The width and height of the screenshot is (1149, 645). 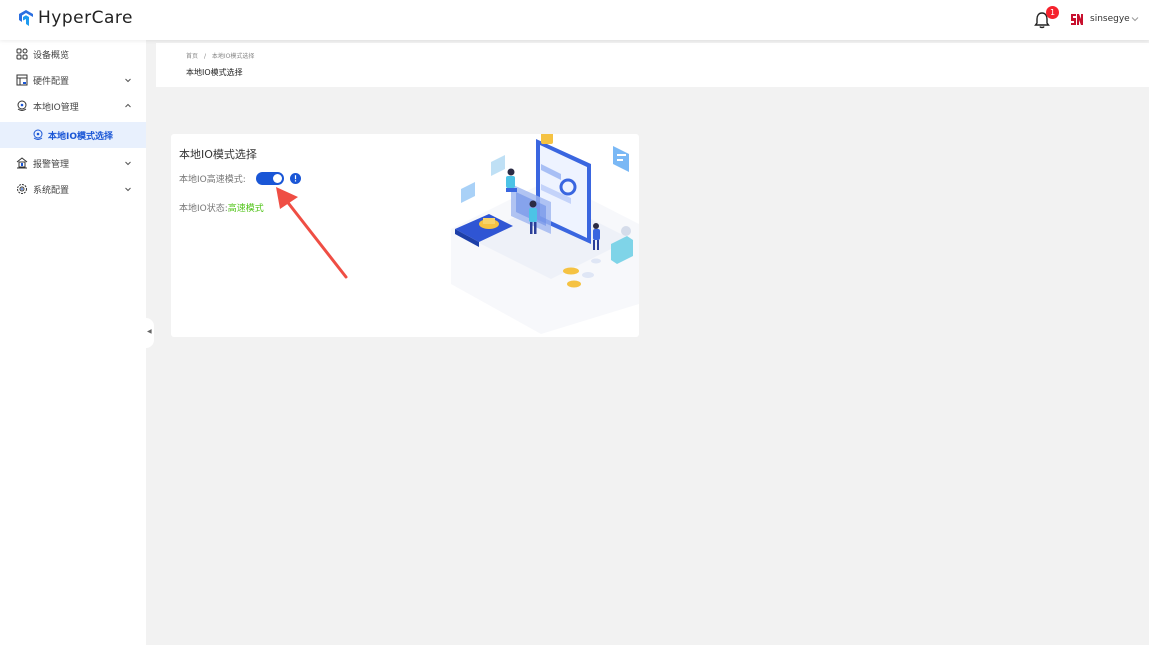 I want to click on collapse-arrow-icon: ◀, so click(x=149, y=331).